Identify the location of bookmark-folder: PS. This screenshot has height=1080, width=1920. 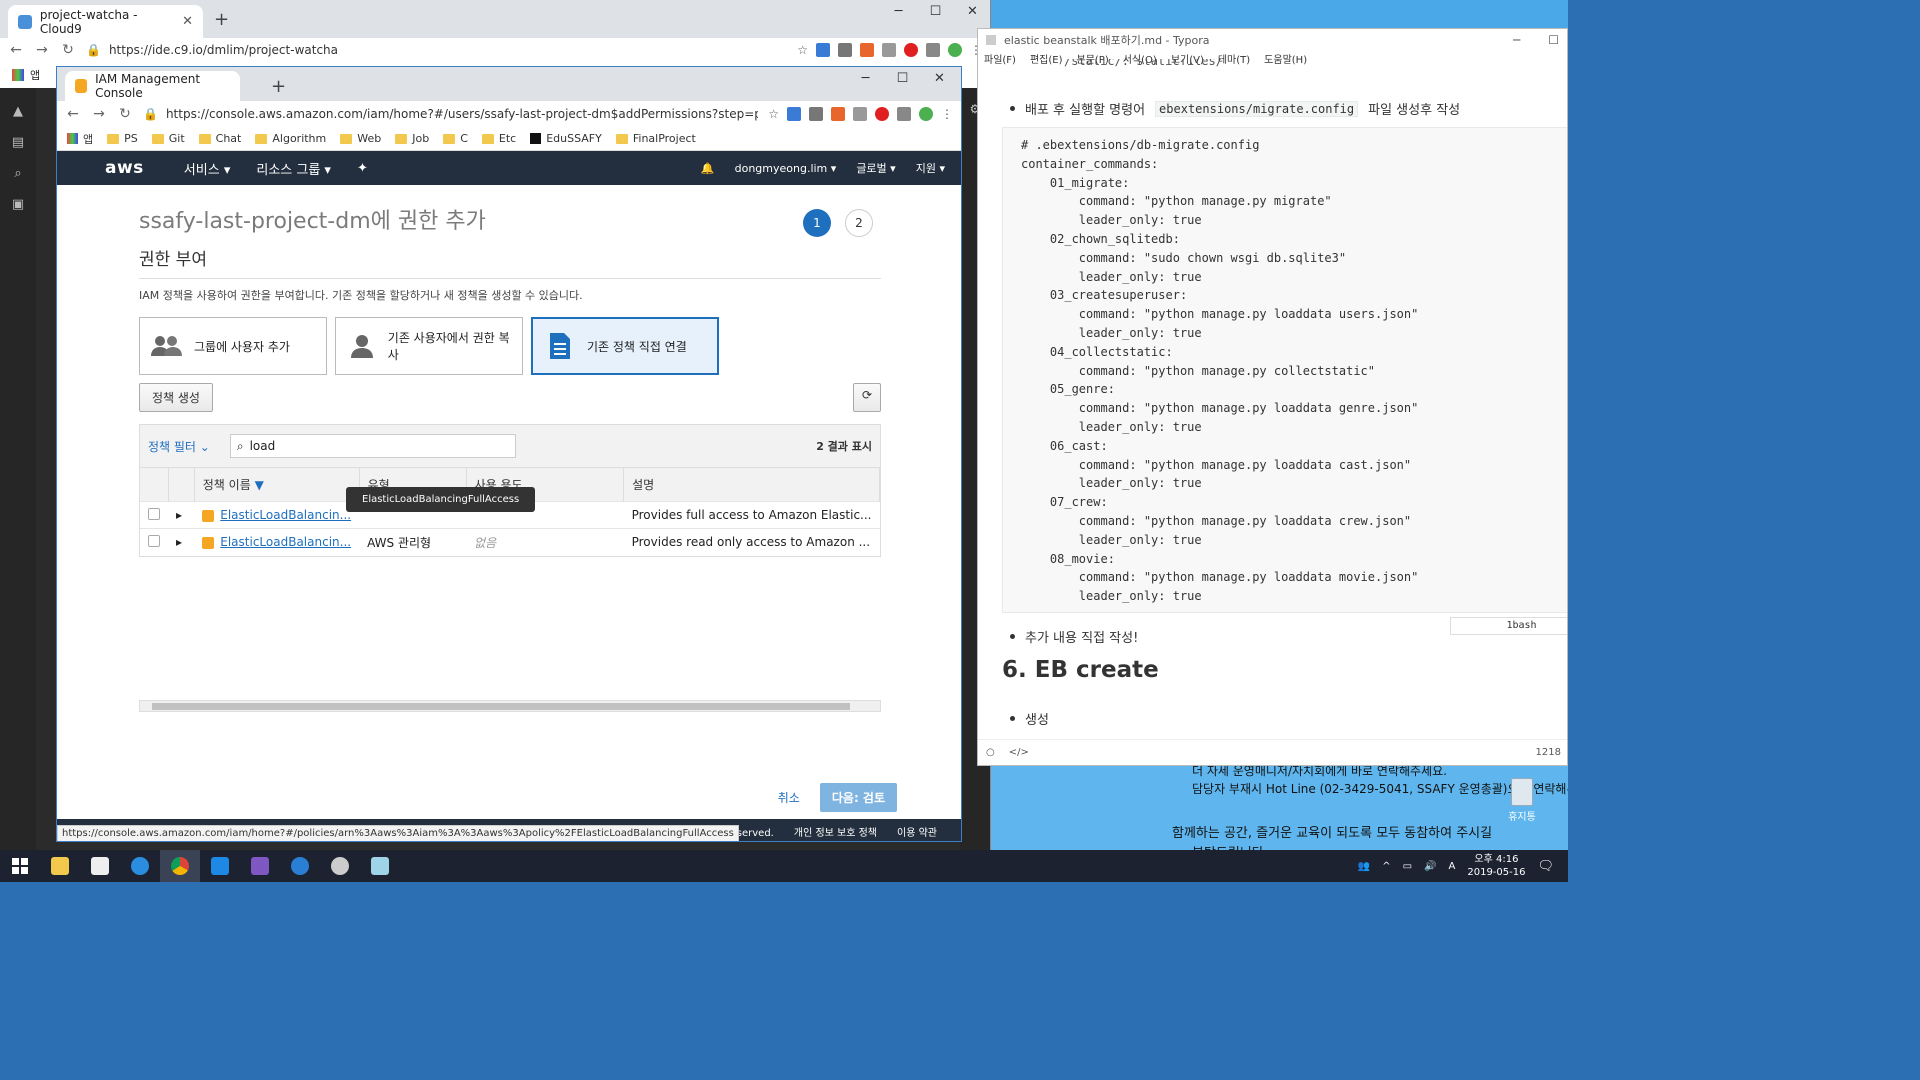
(122, 138).